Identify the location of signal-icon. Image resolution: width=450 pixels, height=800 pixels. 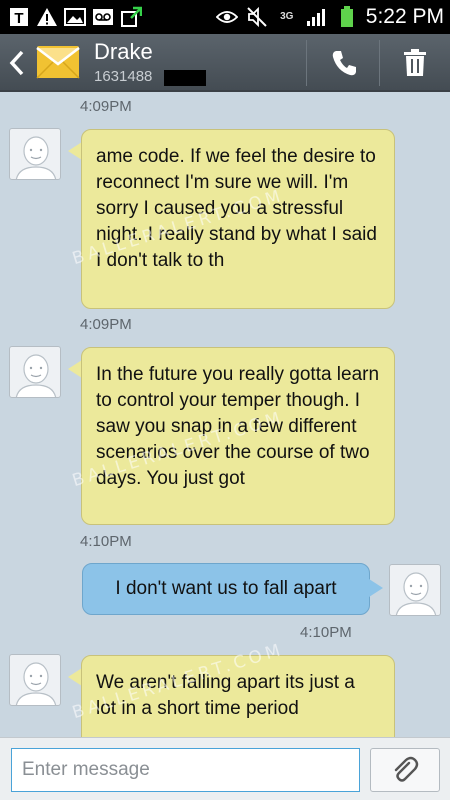
(317, 17).